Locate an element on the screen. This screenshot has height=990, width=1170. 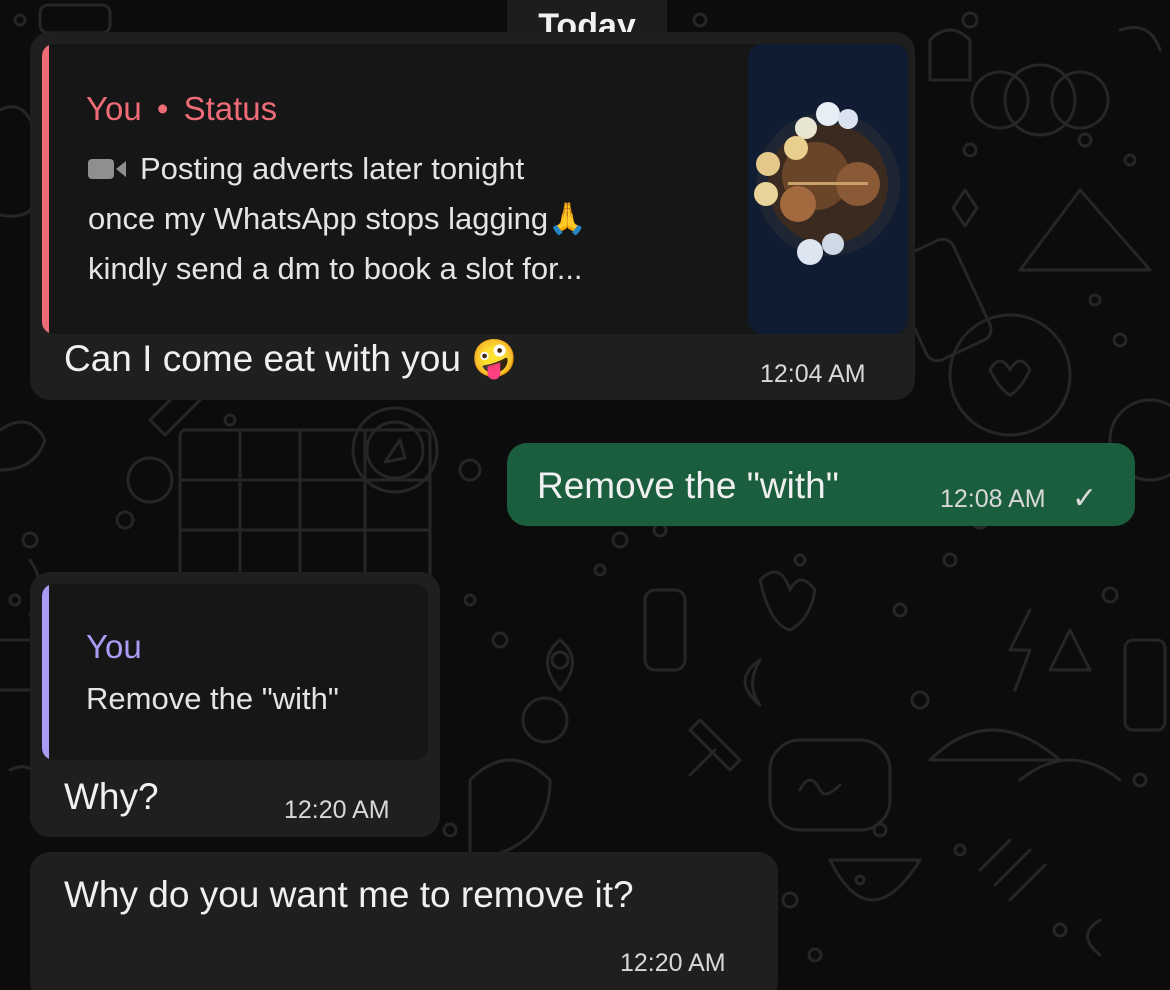
message-timestamp: 12:08 AM is located at coordinates (993, 499).